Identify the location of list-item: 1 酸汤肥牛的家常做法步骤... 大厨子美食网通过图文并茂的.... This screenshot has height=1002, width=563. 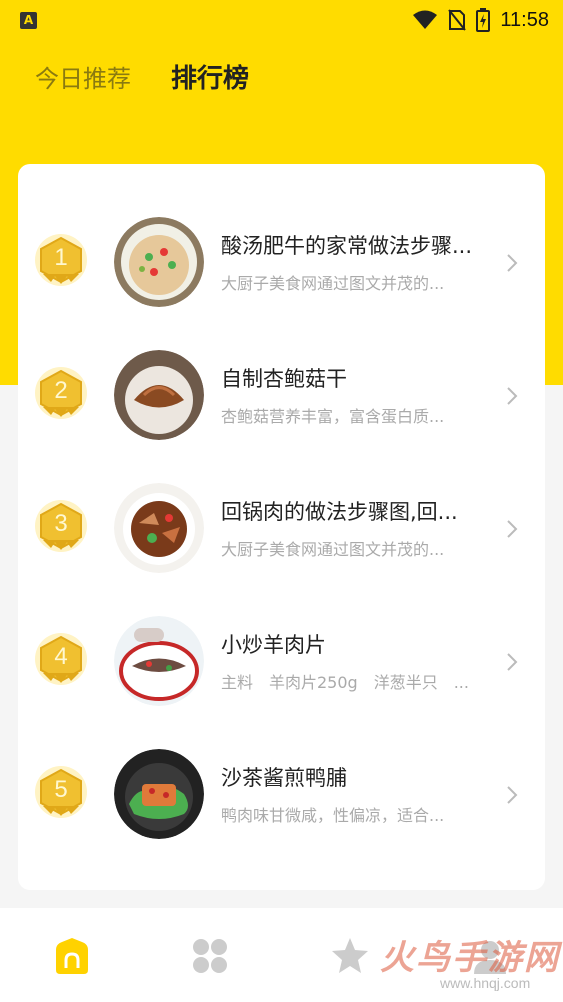
(281, 264).